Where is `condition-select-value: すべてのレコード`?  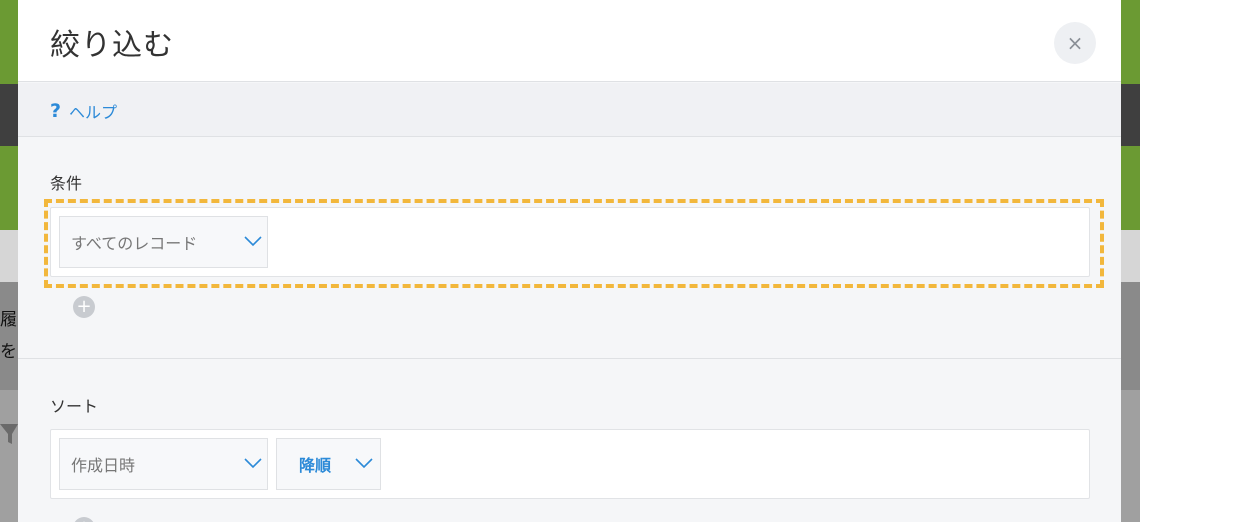 condition-select-value: すべてのレコード is located at coordinates (134, 243).